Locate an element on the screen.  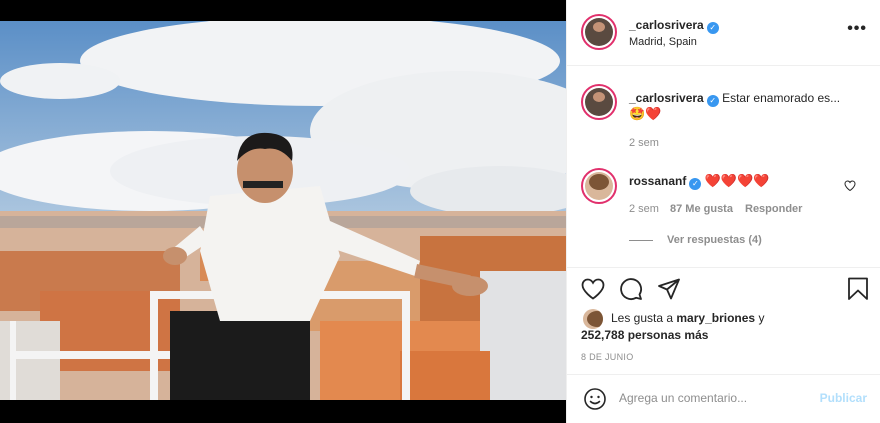
publish-button: Publicar is located at coordinates (843, 398).